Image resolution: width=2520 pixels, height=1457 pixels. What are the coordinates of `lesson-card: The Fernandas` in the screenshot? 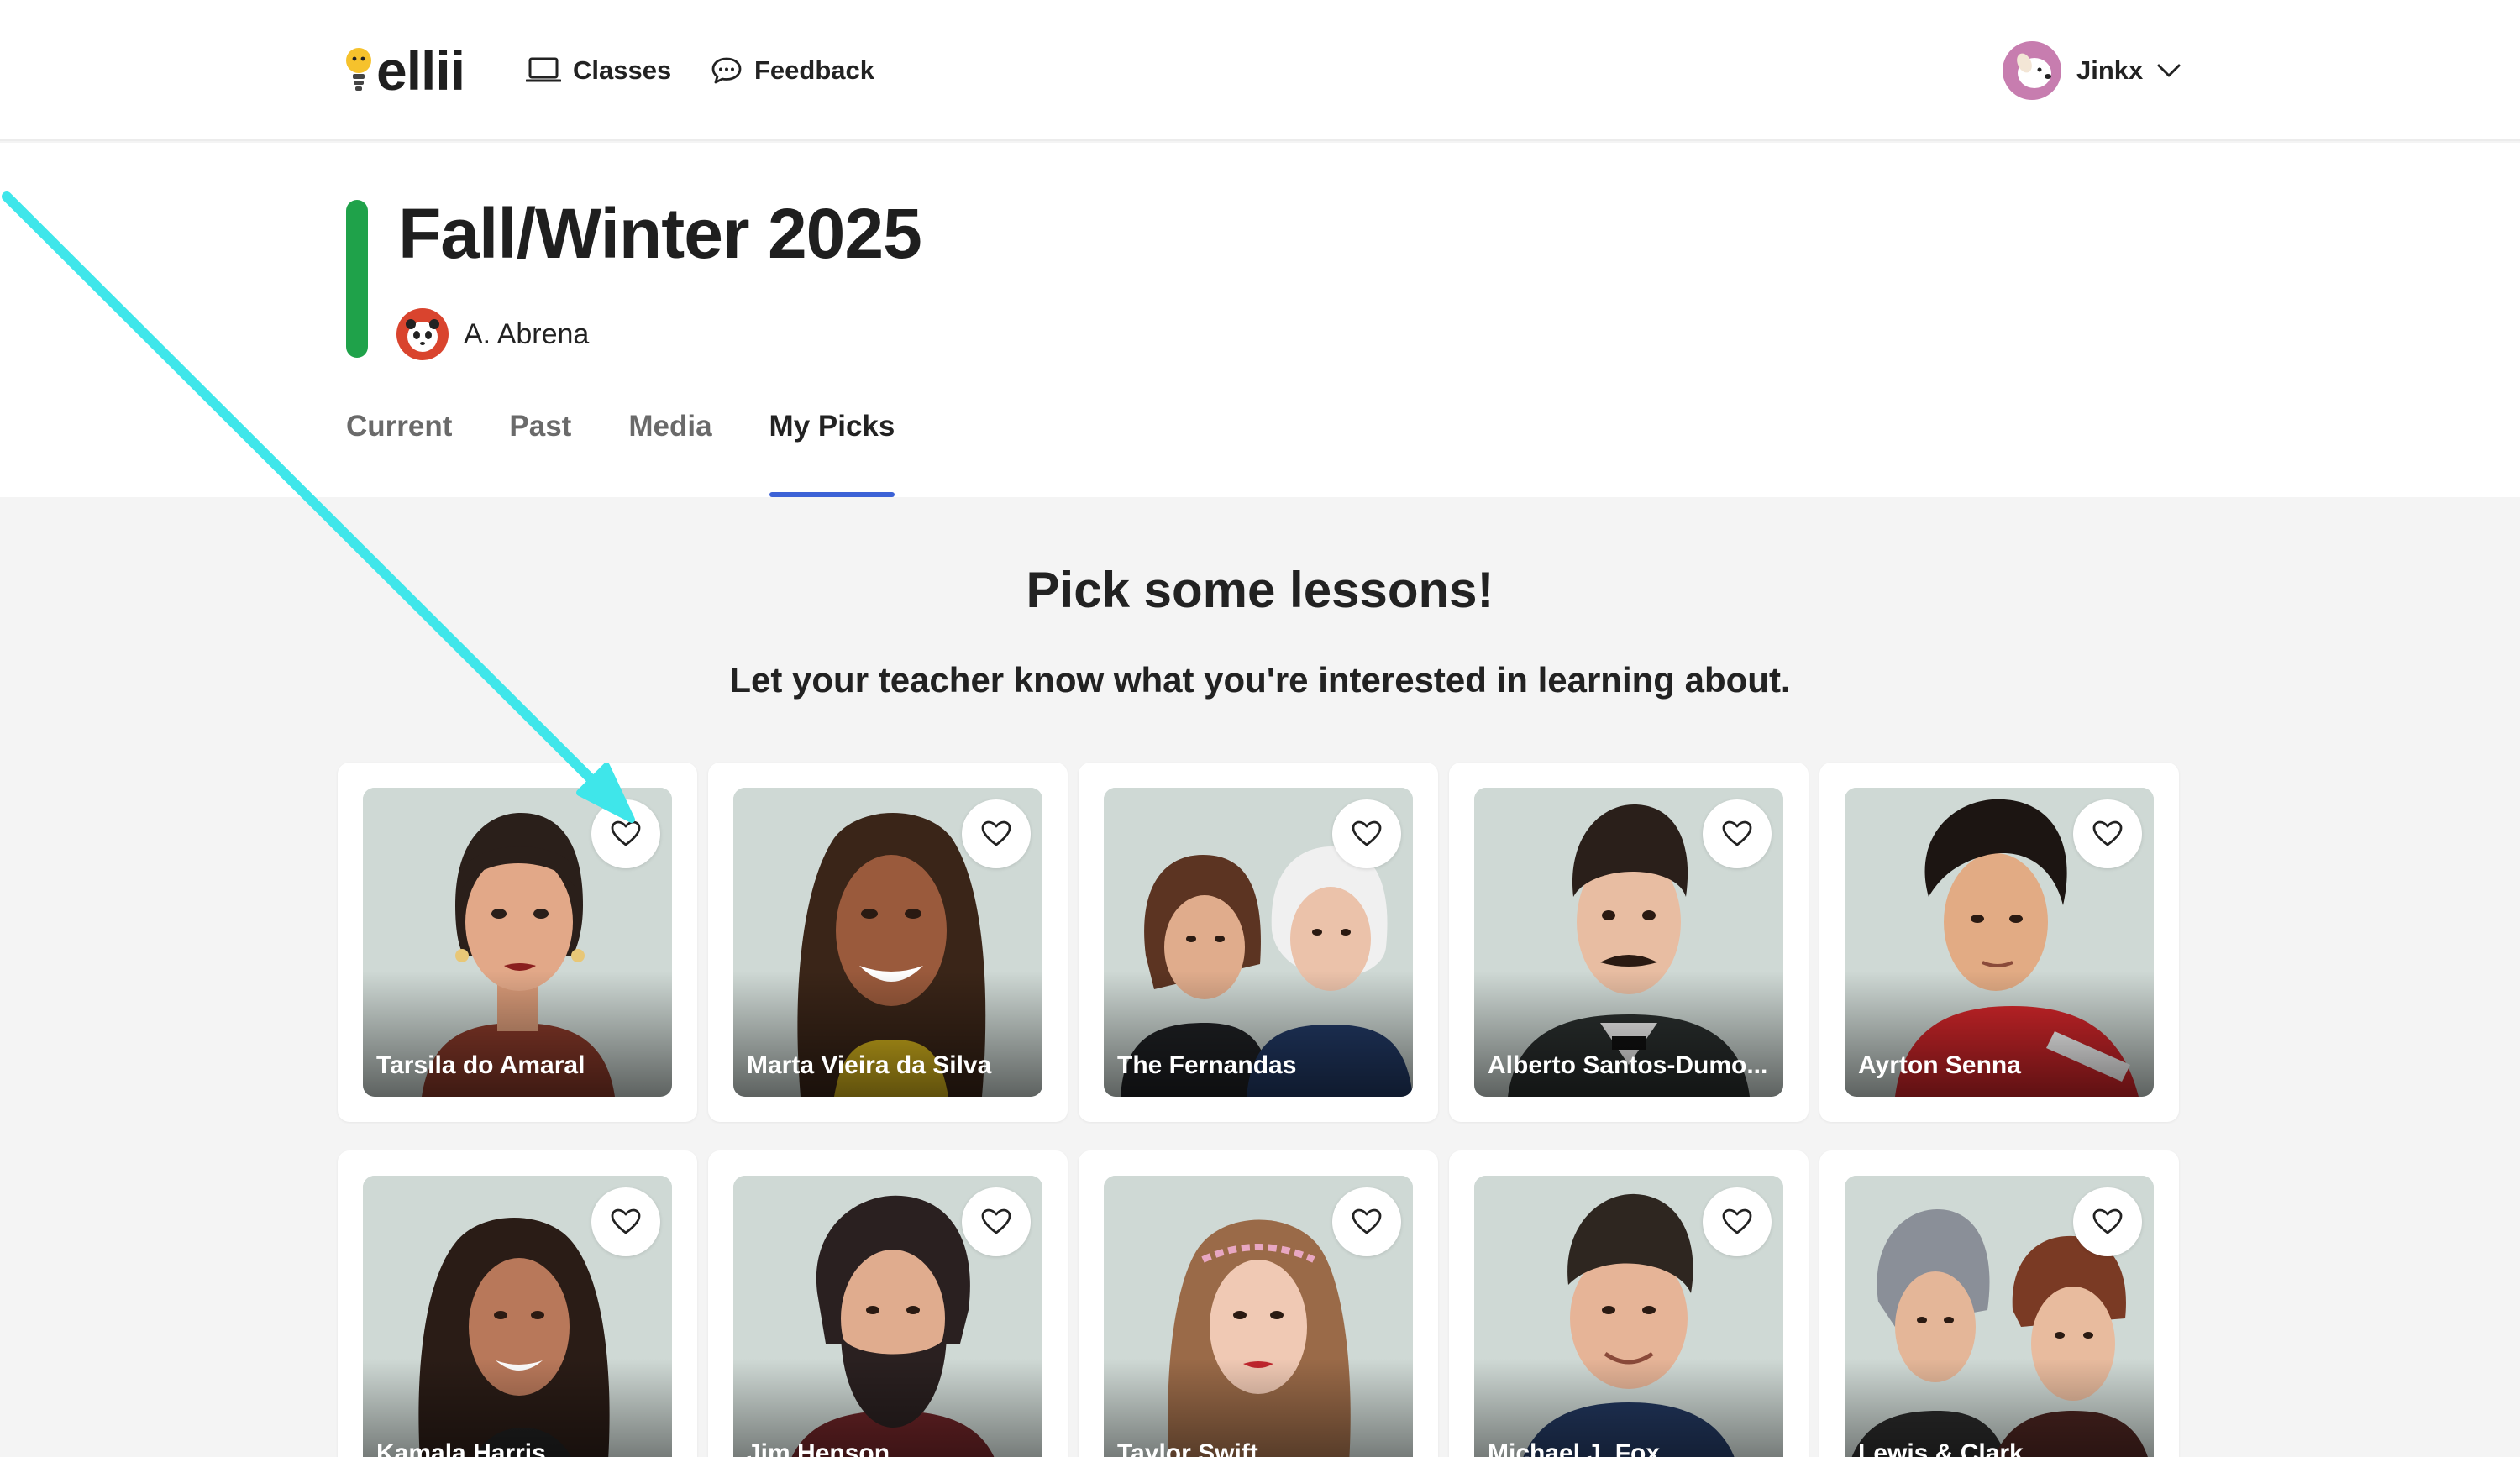 It's located at (1258, 942).